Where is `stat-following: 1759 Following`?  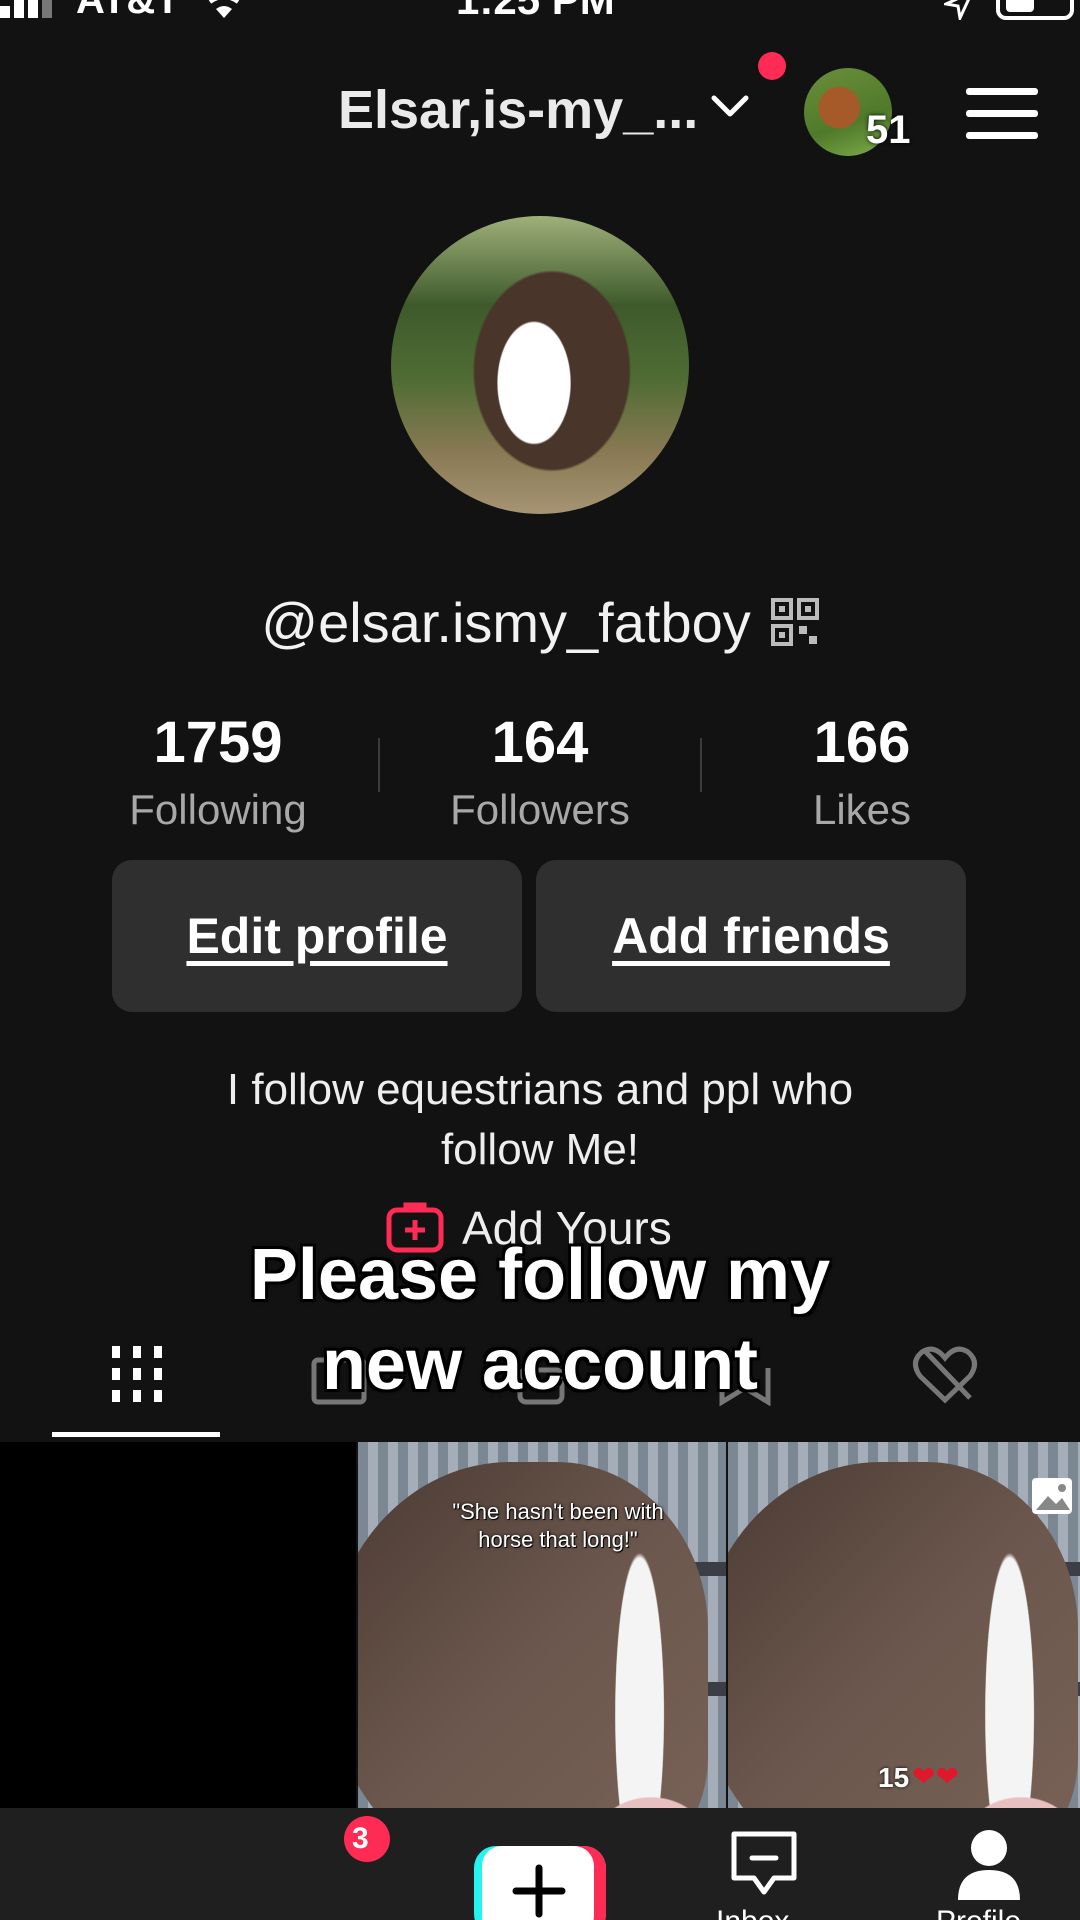
stat-following: 1759 Following is located at coordinates (218, 773).